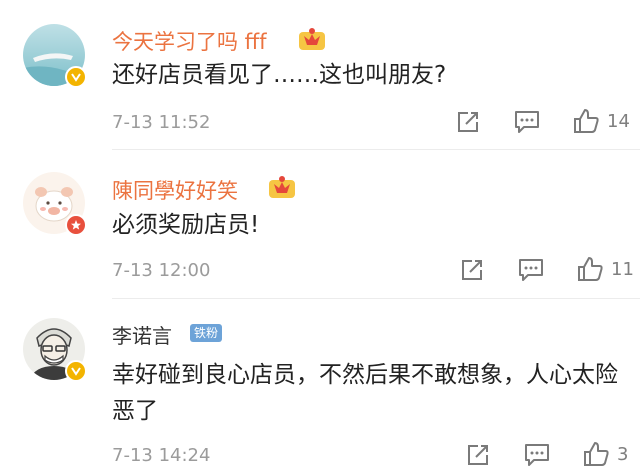 The image size is (640, 476). I want to click on like-button: 11, so click(605, 269).